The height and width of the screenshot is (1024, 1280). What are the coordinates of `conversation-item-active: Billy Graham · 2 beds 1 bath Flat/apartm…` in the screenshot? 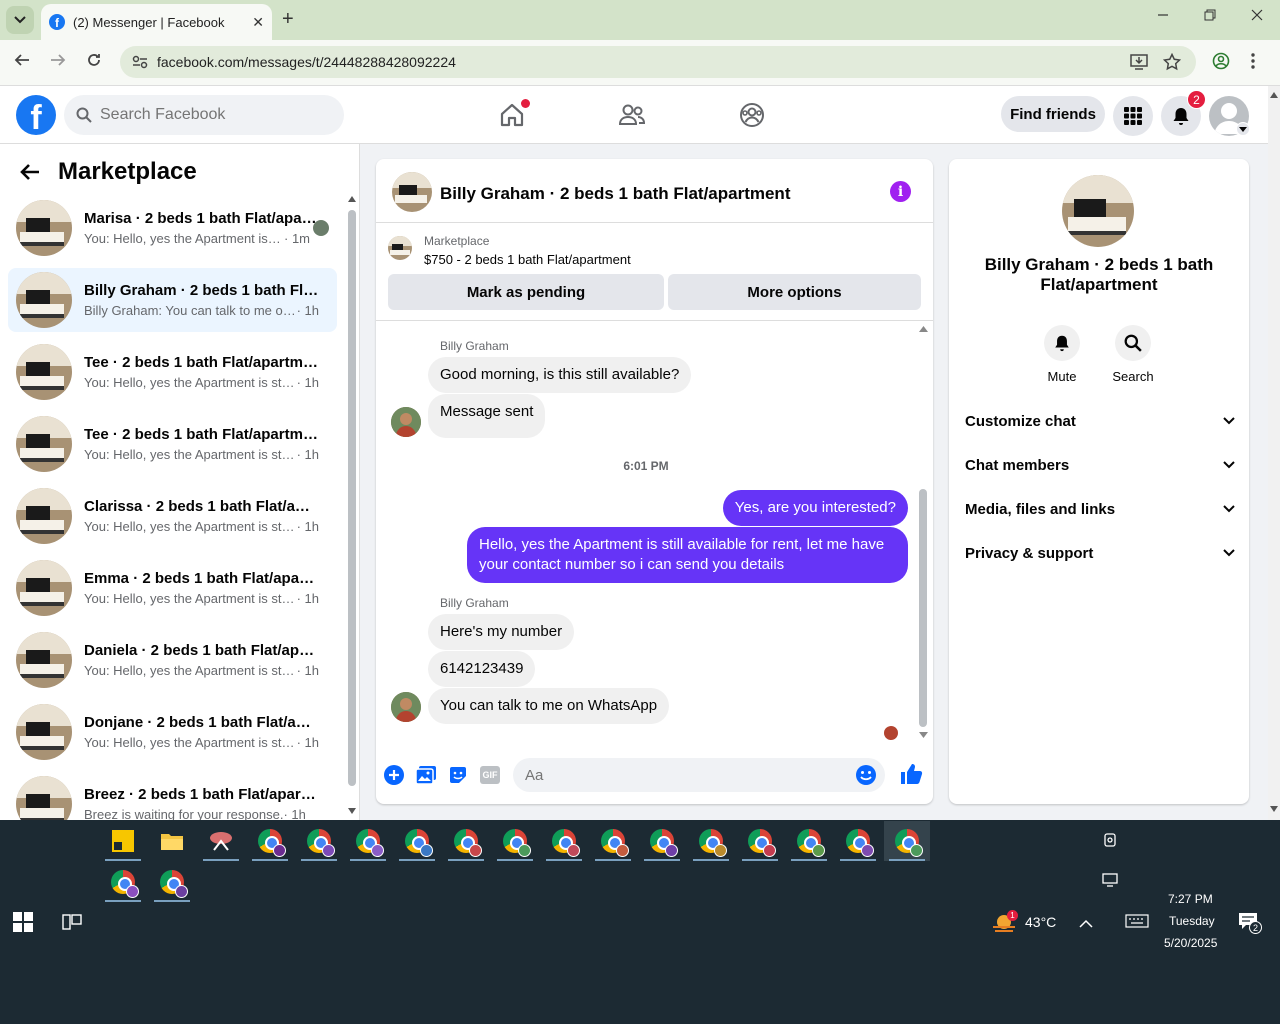 It's located at (172, 300).